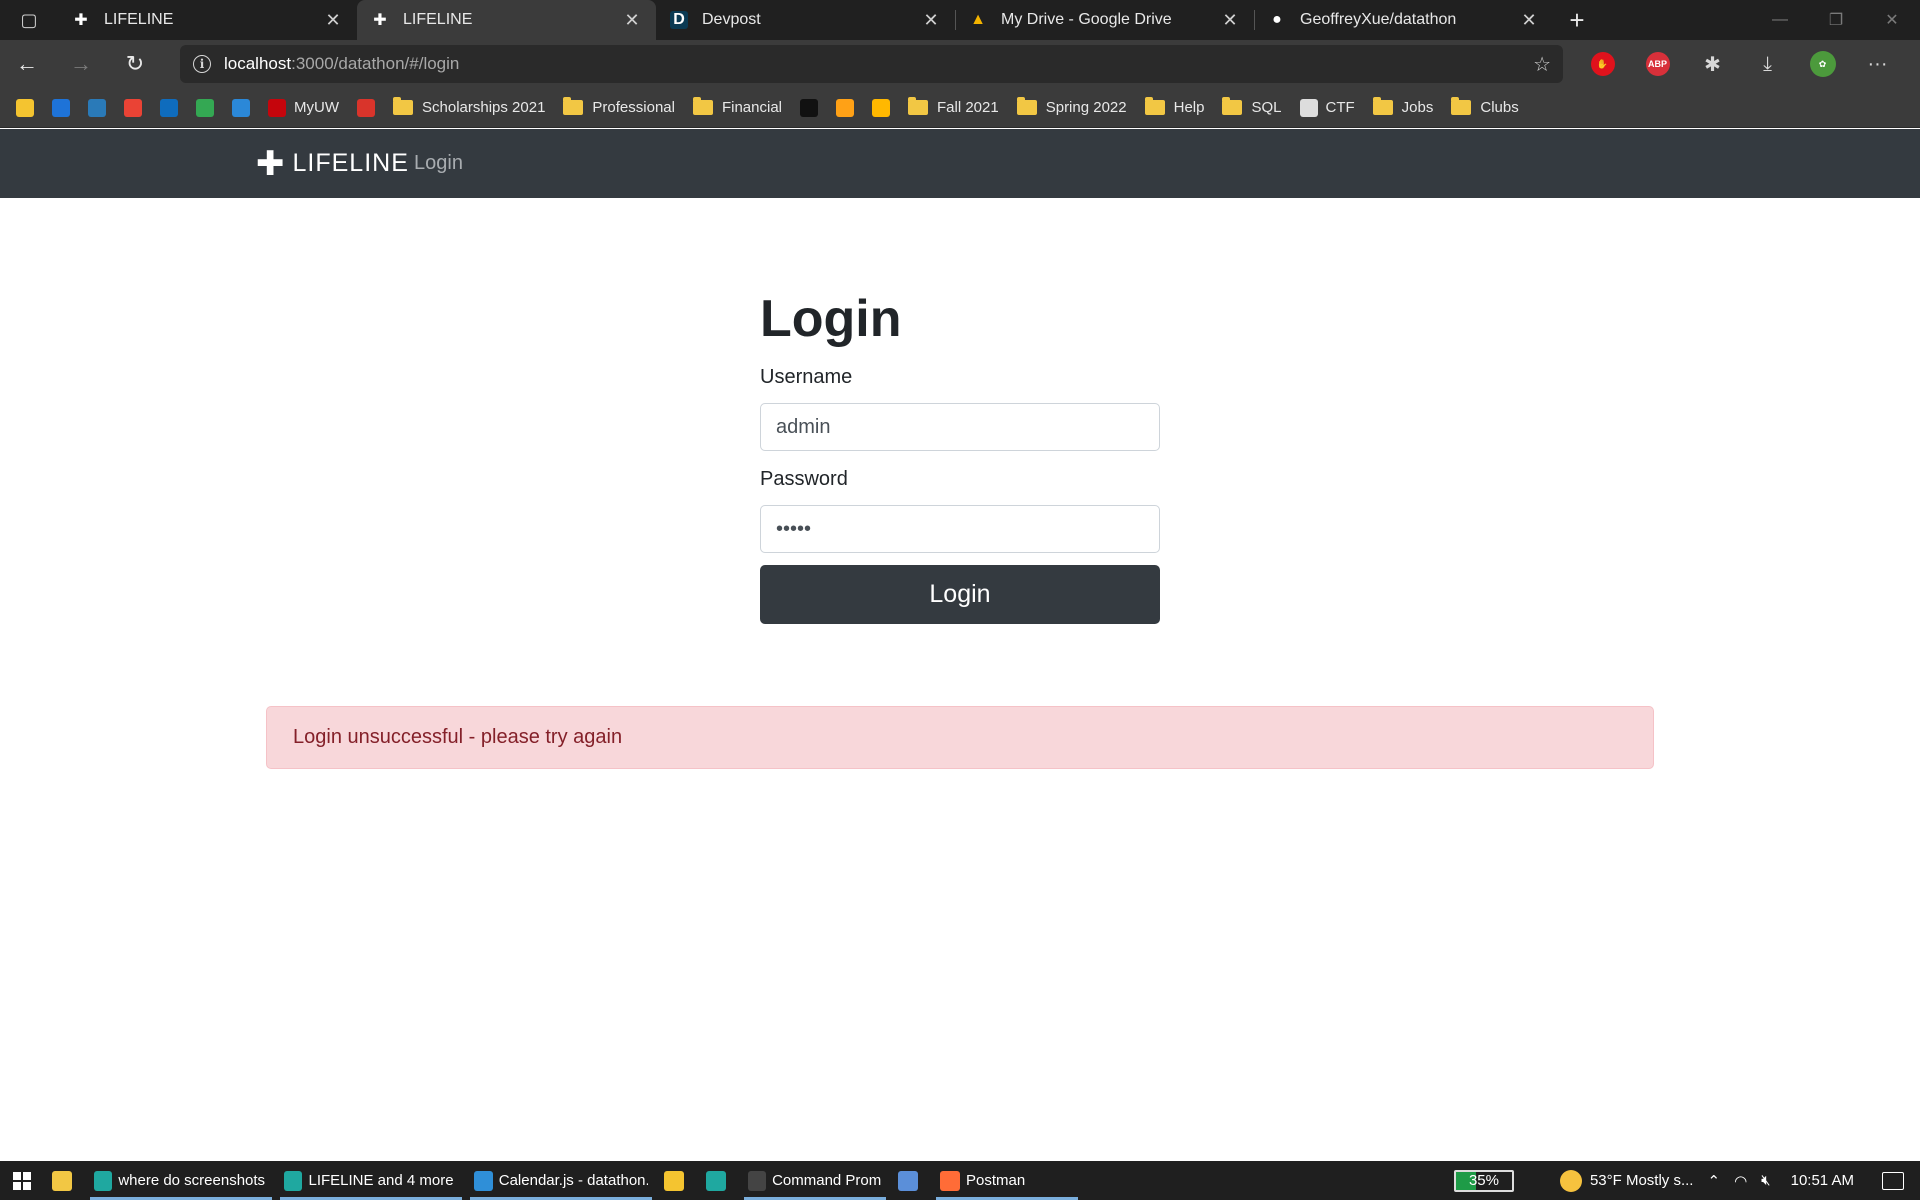 Image resolution: width=1920 pixels, height=1200 pixels. What do you see at coordinates (1822, 64) in the screenshot?
I see `profile-avatar-icon: ✿` at bounding box center [1822, 64].